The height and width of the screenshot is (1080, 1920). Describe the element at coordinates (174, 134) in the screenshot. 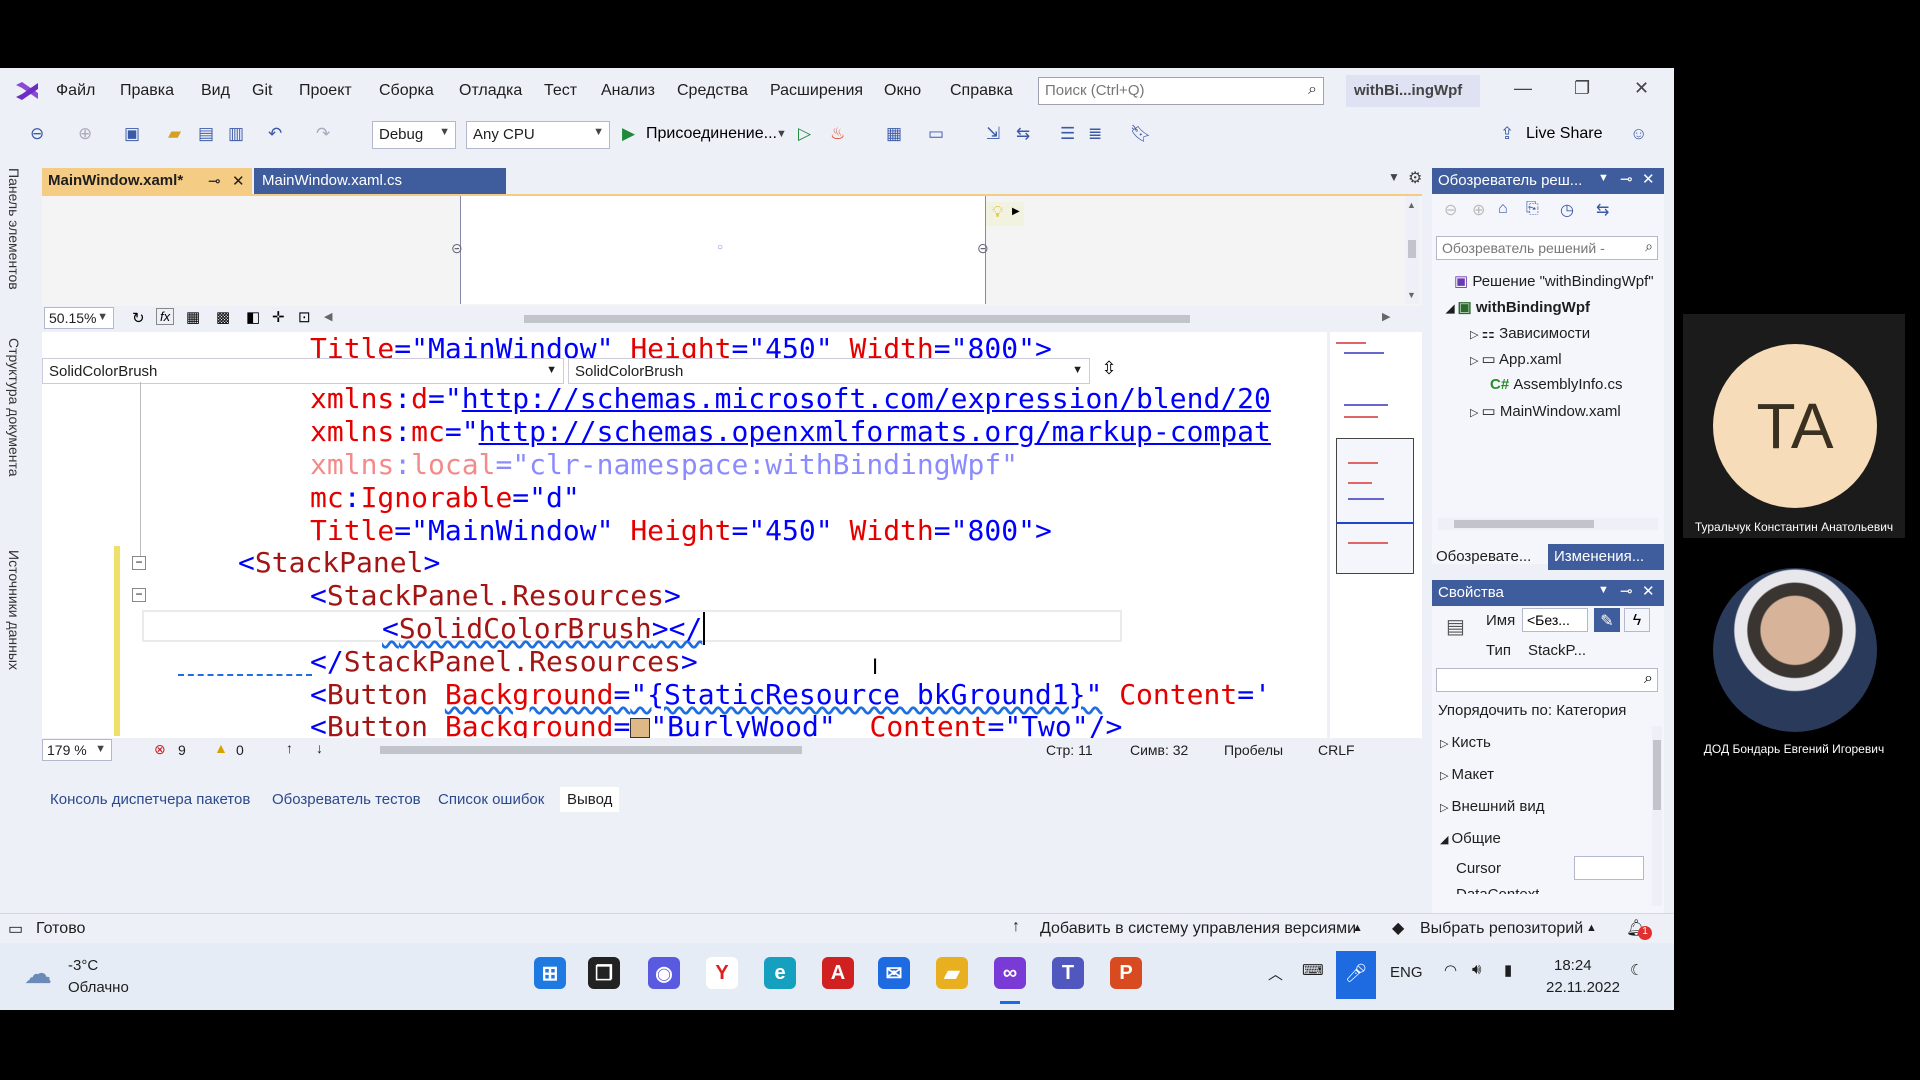

I see `open-folder-icon: ▰` at that location.